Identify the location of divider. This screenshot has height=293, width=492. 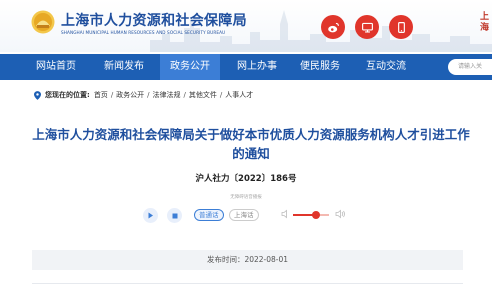
(247, 283).